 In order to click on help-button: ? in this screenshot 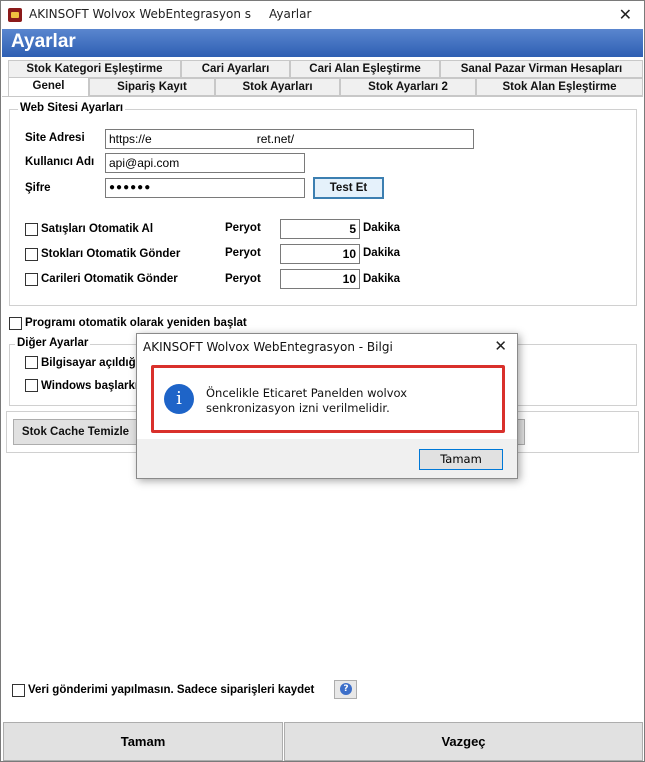, I will do `click(345, 689)`.